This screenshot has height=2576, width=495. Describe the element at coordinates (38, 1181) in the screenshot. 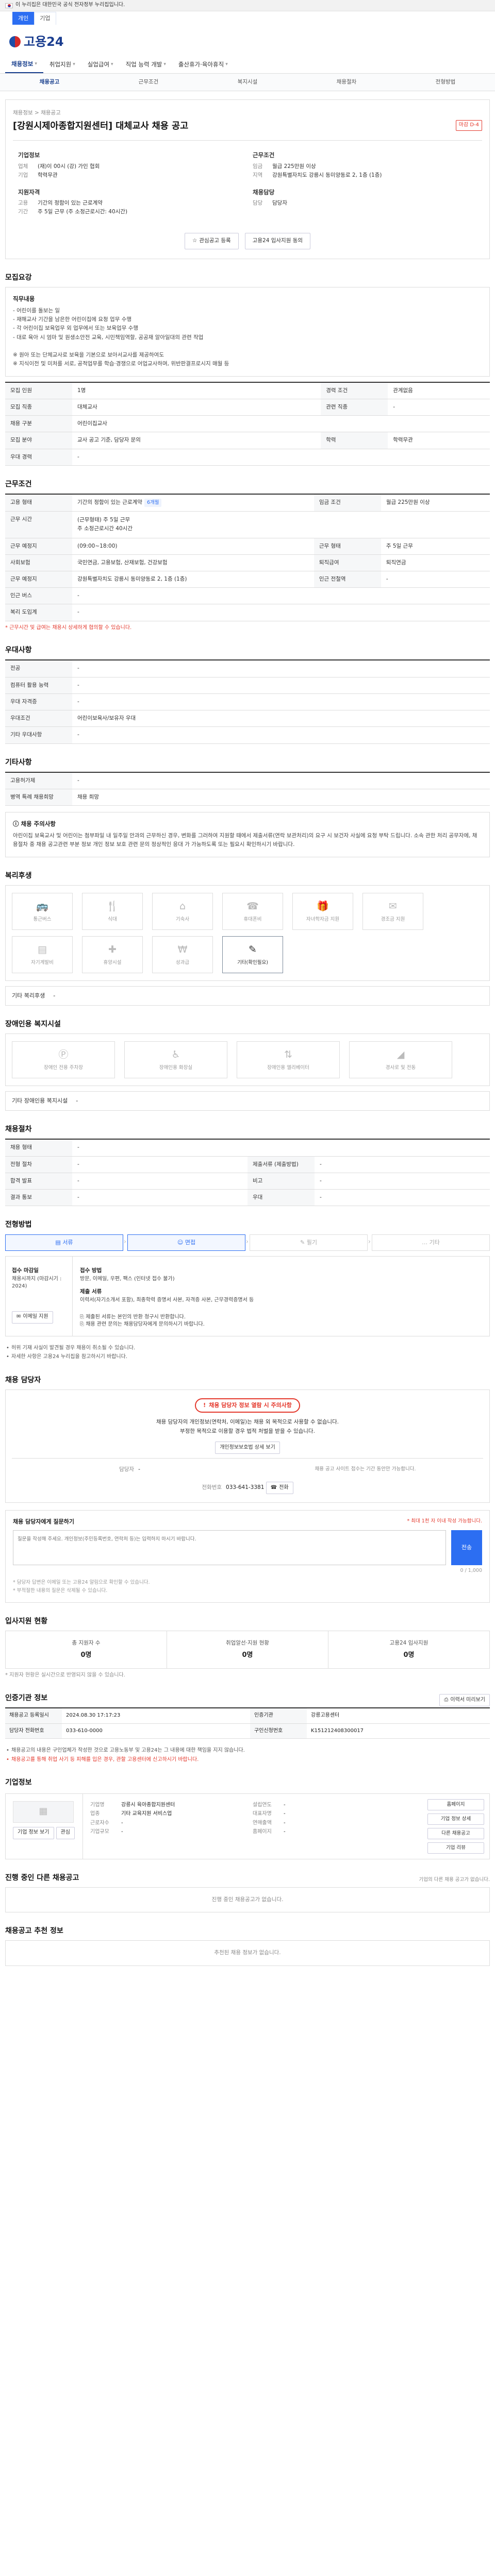

I see `row-key: 합격 발표` at that location.